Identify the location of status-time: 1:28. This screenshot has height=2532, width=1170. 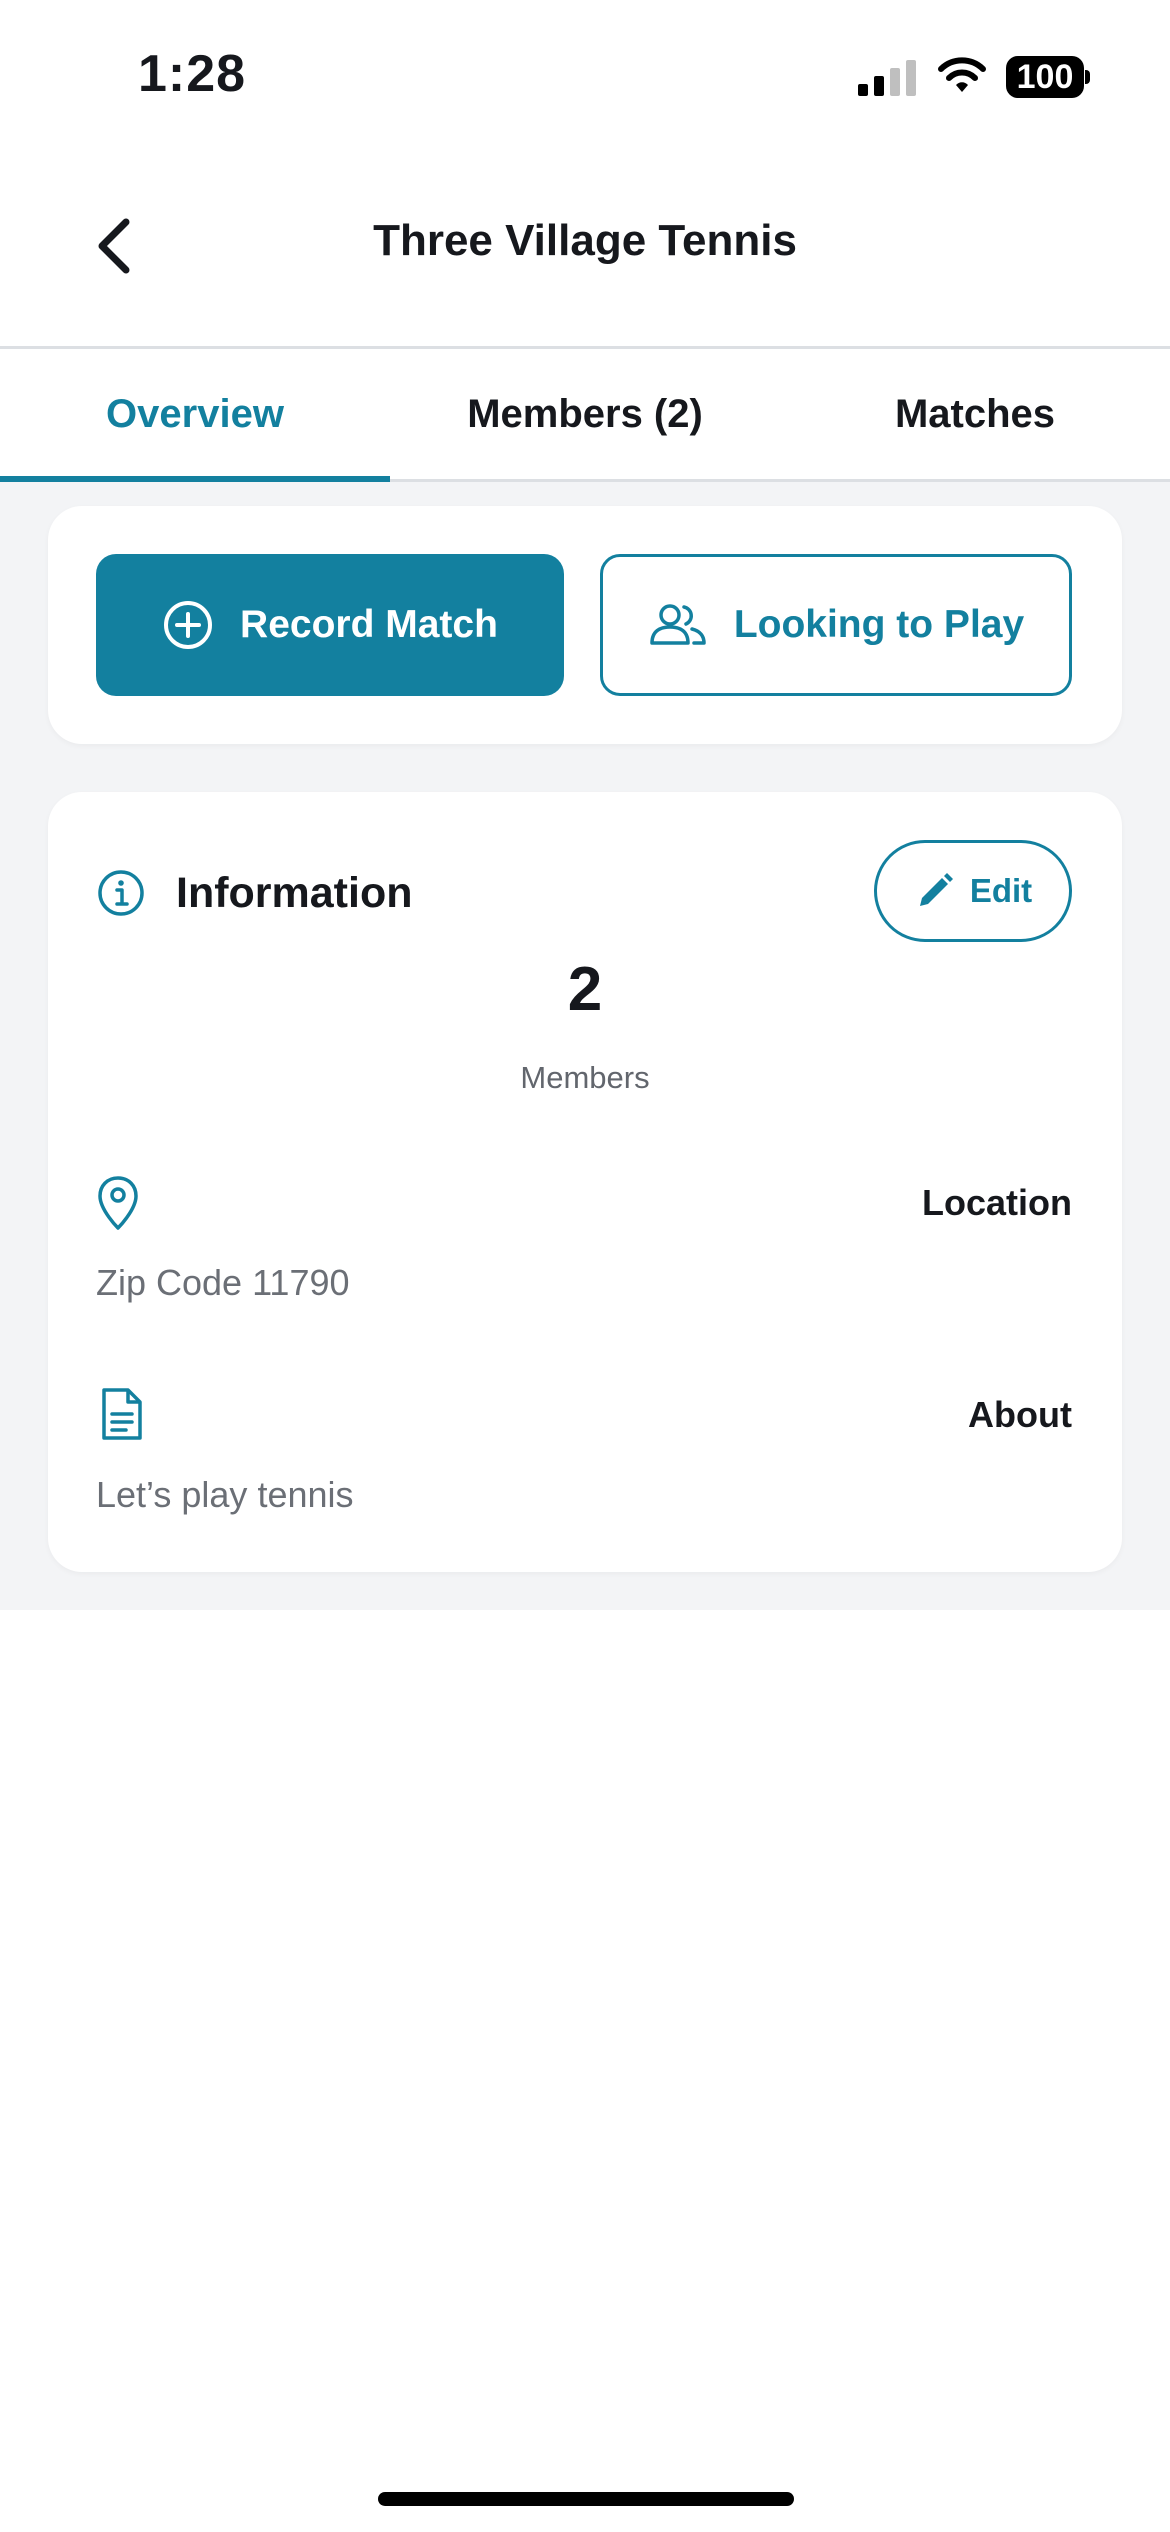
(192, 74).